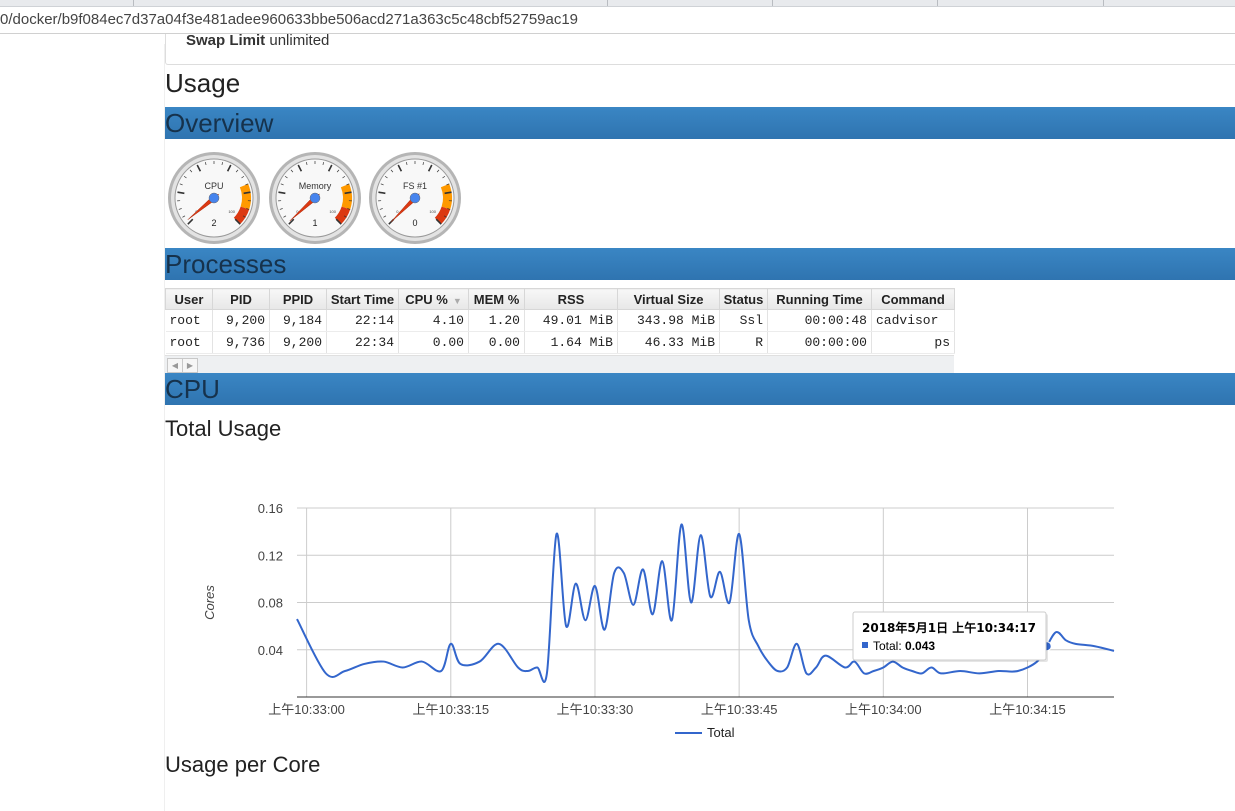 Image resolution: width=1235 pixels, height=811 pixels. What do you see at coordinates (415, 186) in the screenshot?
I see `fs-gauge-label: FS #1` at bounding box center [415, 186].